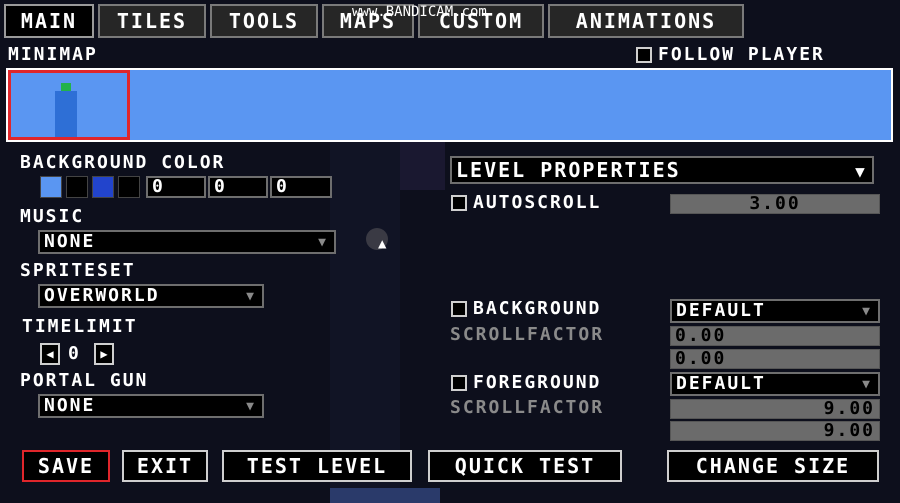  I want to click on autoscroll-label: AUTOSCROLL, so click(537, 203).